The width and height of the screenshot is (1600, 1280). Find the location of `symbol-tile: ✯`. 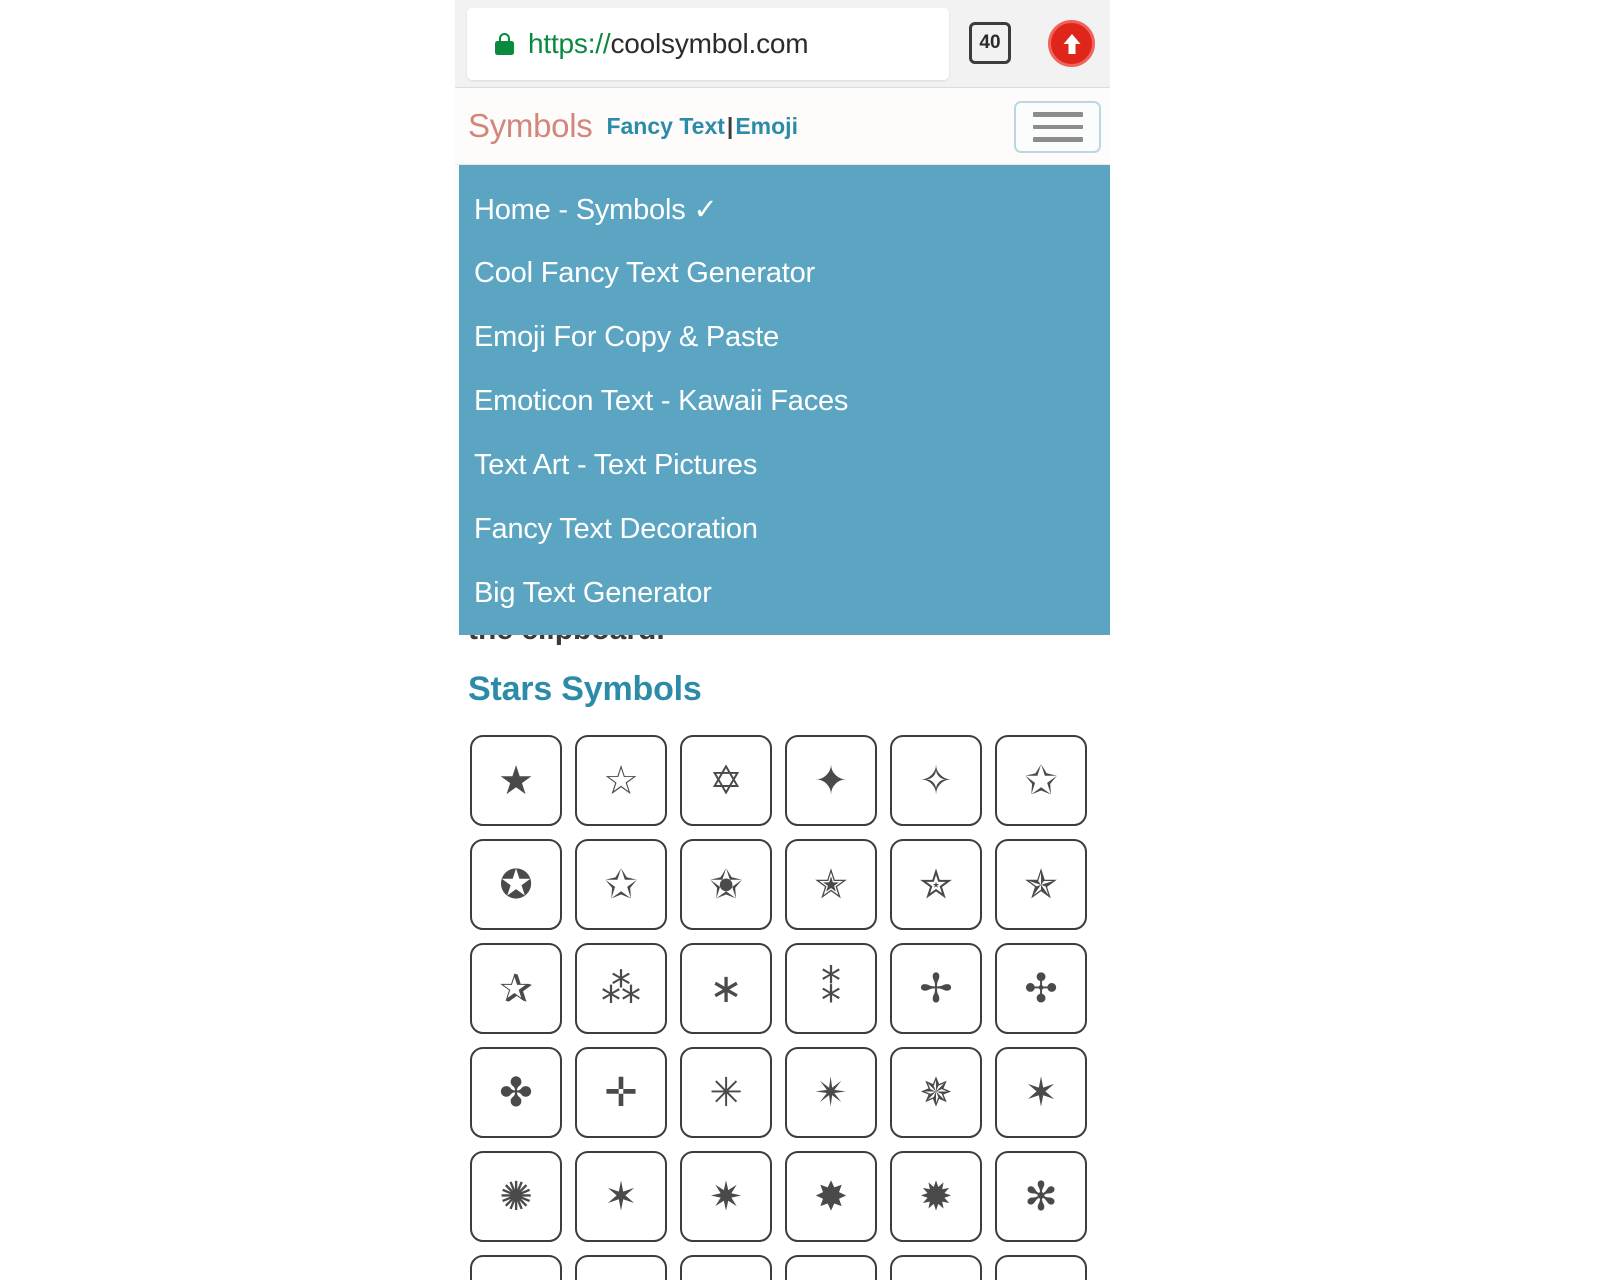

symbol-tile: ✯ is located at coordinates (1041, 884).